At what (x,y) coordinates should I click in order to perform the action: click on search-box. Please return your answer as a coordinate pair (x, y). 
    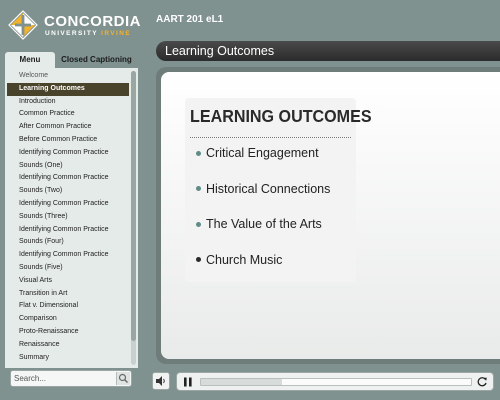
    Looking at the image, I should click on (71, 378).